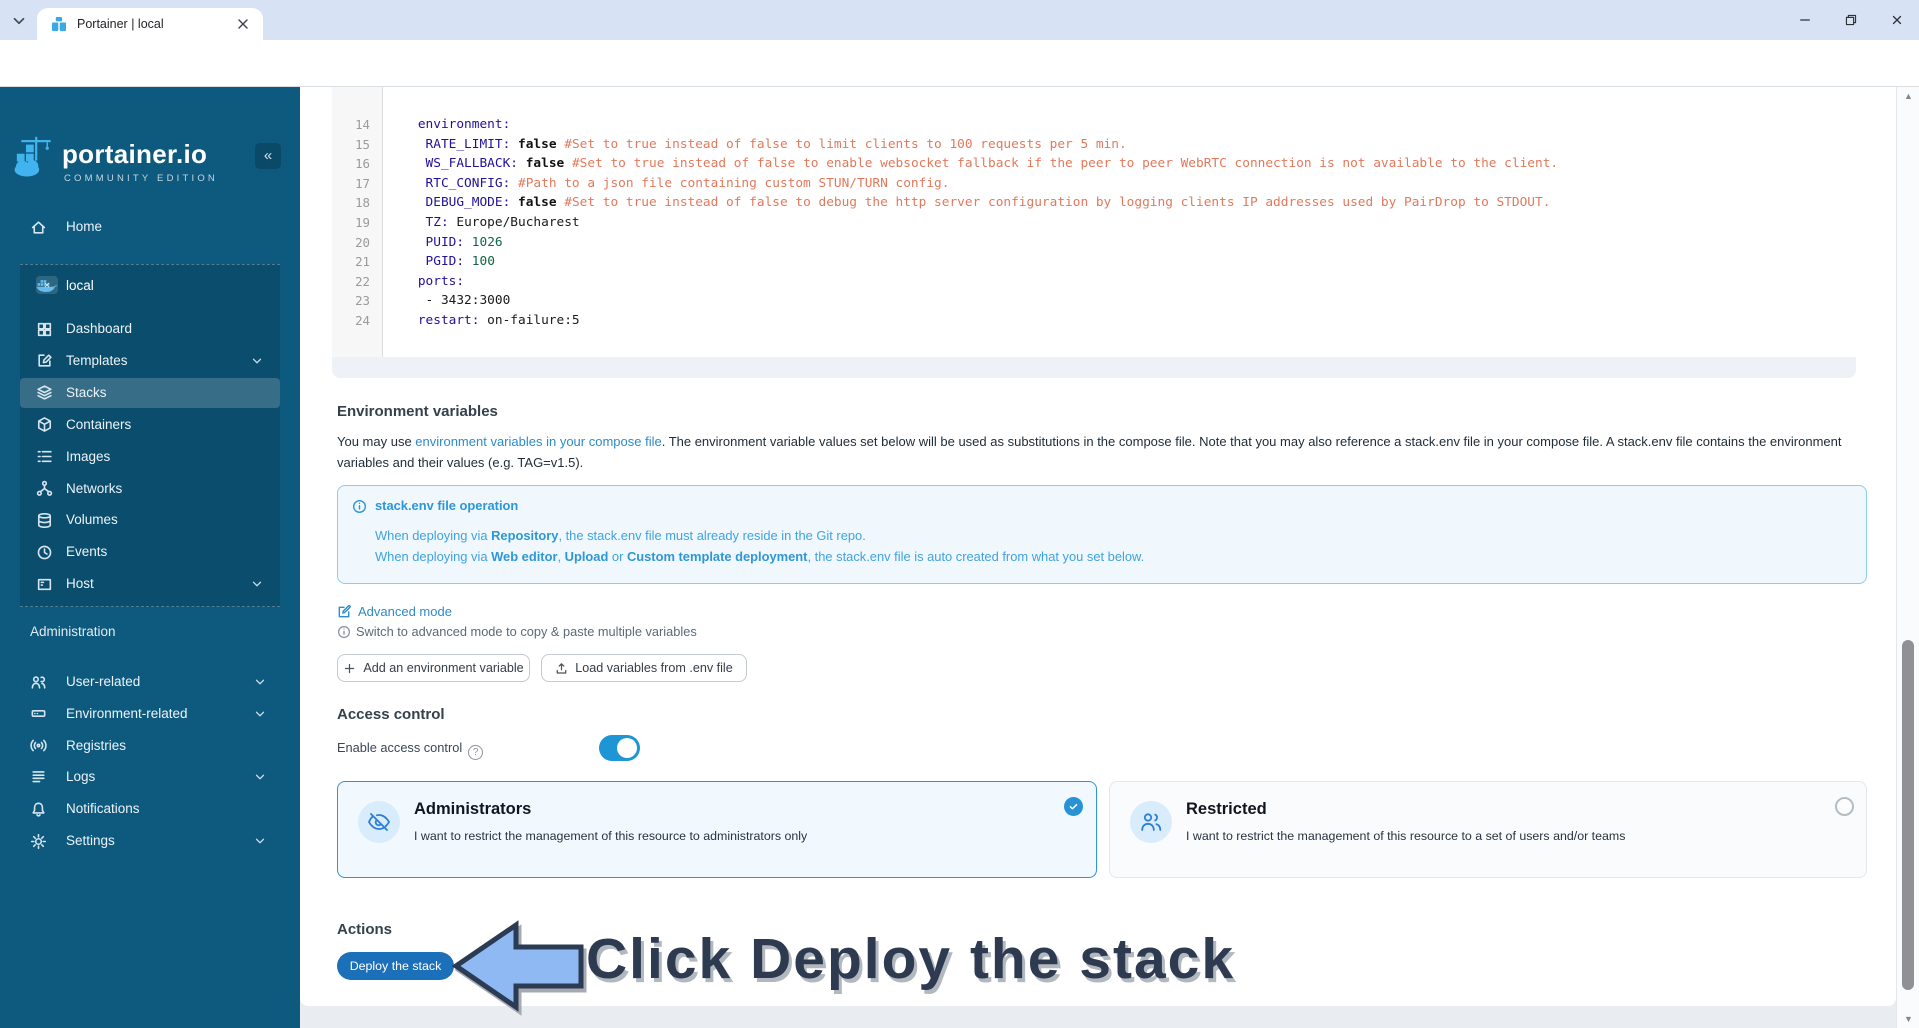 The image size is (1919, 1028). Describe the element at coordinates (447, 505) in the screenshot. I see `info-box-title: stack.env file operation` at that location.